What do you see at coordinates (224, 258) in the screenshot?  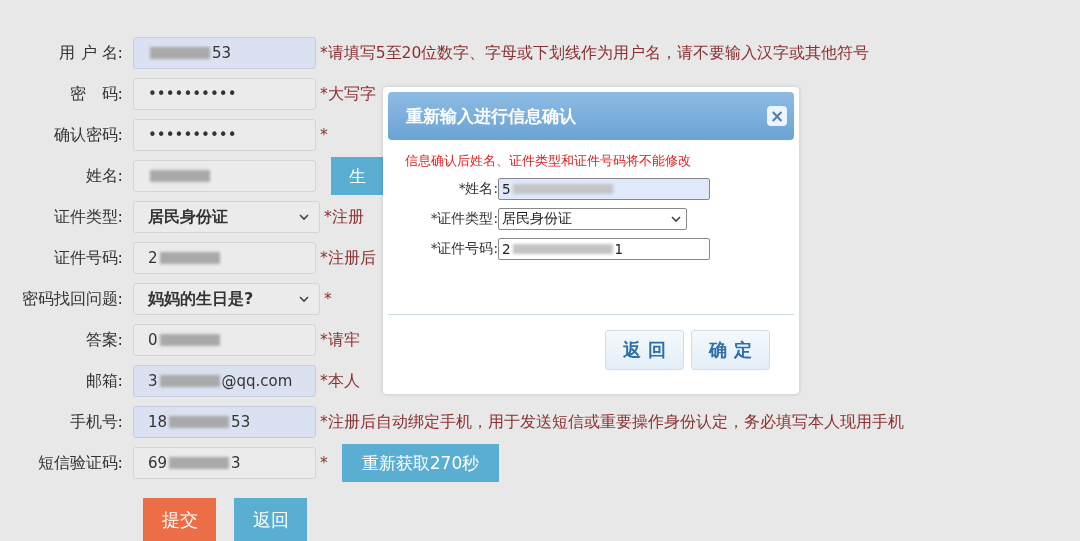 I see `input-field: 2` at bounding box center [224, 258].